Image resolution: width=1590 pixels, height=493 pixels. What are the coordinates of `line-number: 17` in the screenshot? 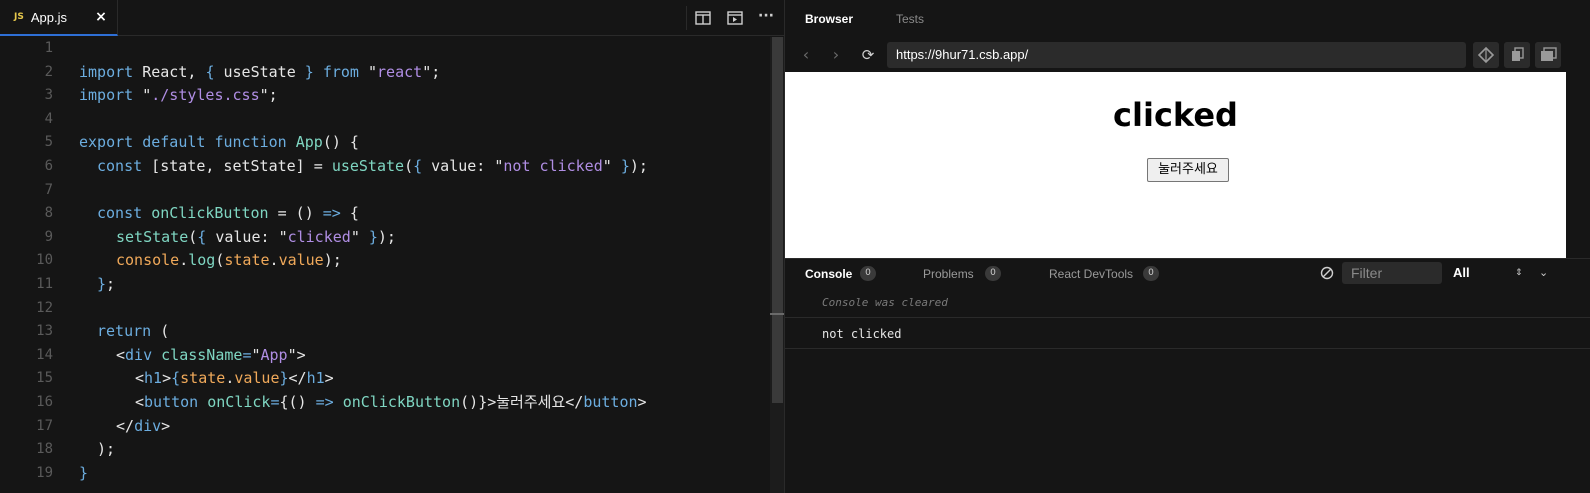 It's located at (44, 425).